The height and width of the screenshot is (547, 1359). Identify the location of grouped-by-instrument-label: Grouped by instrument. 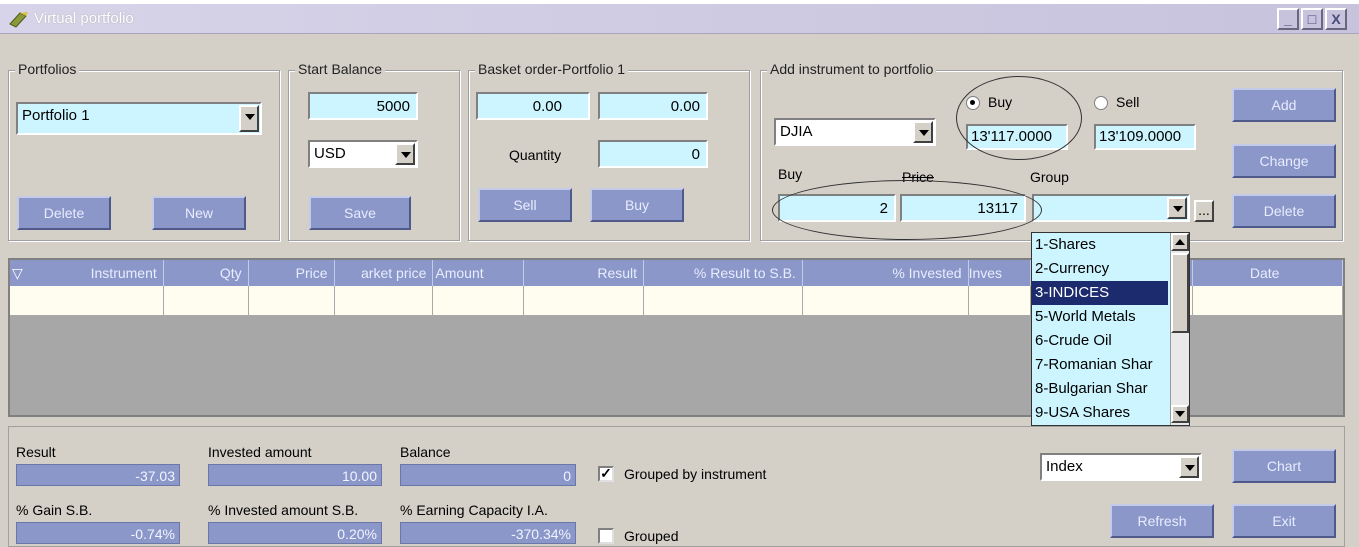
(695, 474).